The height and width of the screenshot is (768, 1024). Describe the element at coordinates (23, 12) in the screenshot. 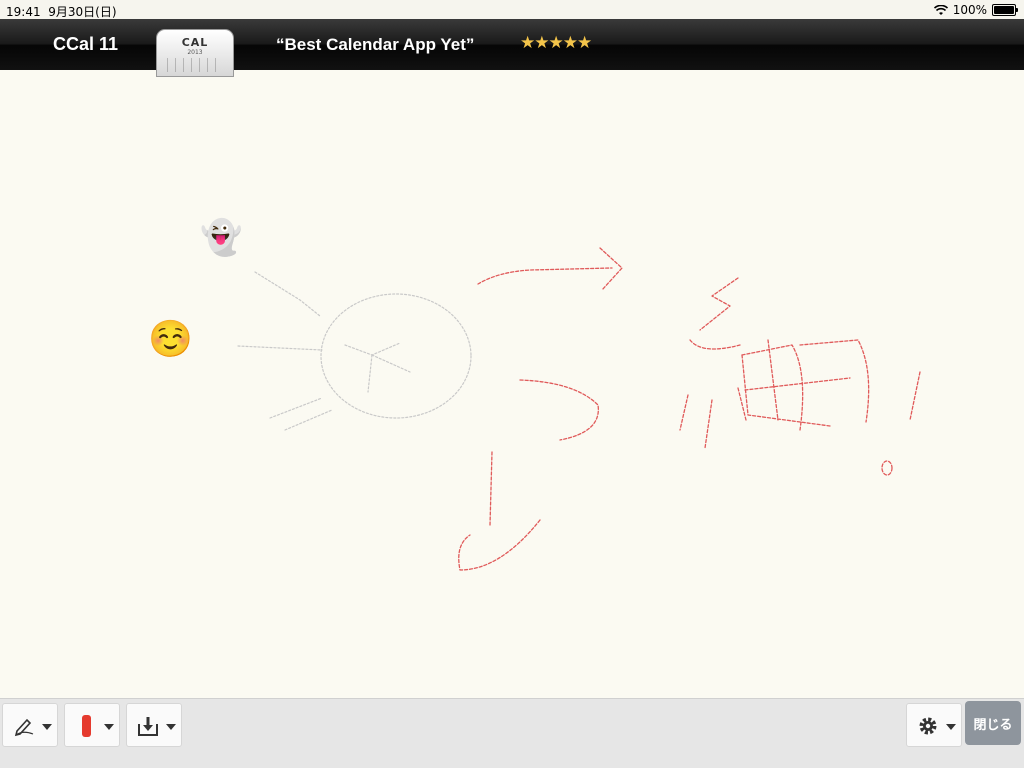

I see `status-time: 19:41` at that location.